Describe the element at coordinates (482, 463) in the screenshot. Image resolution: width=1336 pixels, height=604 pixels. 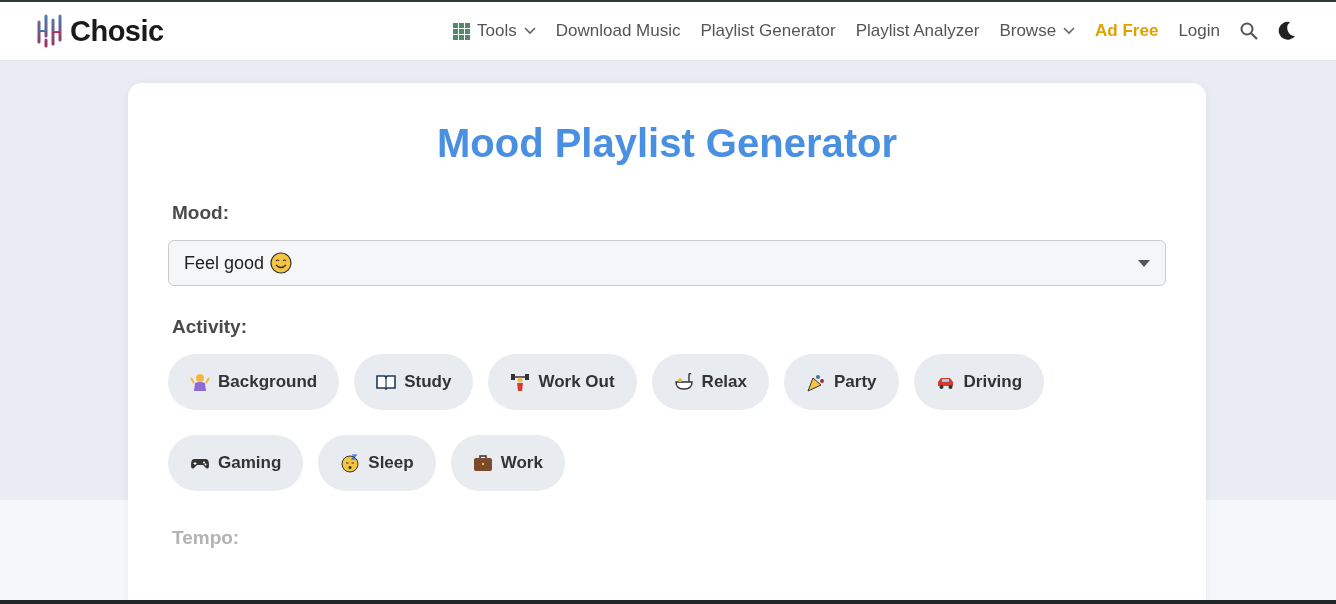
I see `briefcase-icon` at that location.